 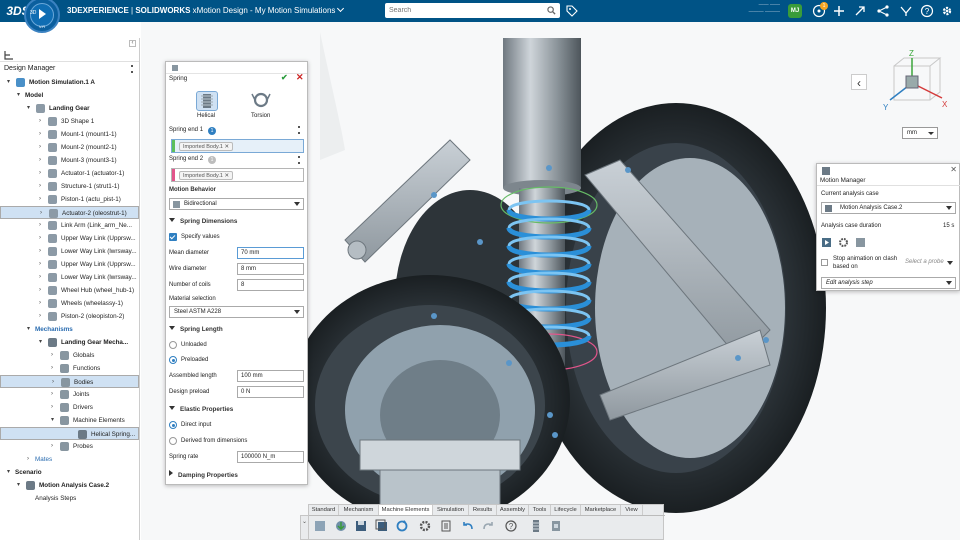 I want to click on user-badge: MJ, so click(x=795, y=11).